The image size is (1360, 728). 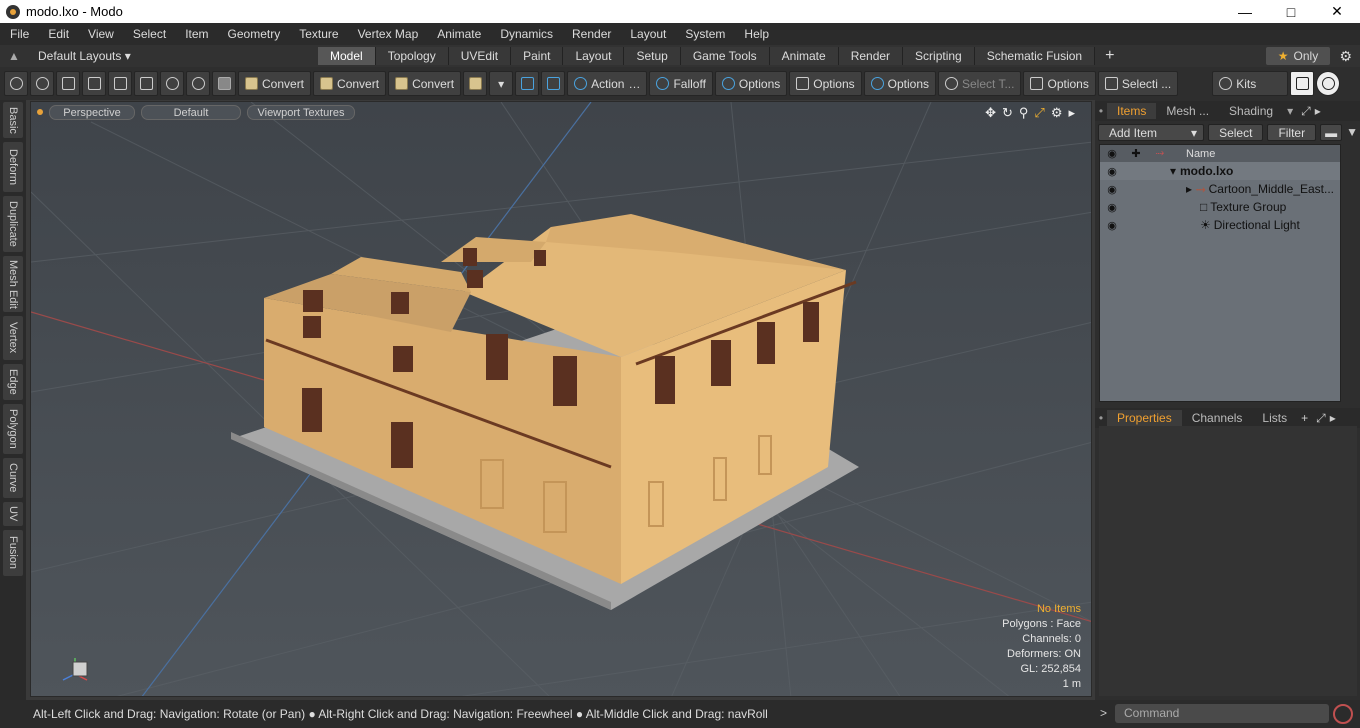 I want to click on add-item-dropdown: Add Item ▾, so click(x=1151, y=132).